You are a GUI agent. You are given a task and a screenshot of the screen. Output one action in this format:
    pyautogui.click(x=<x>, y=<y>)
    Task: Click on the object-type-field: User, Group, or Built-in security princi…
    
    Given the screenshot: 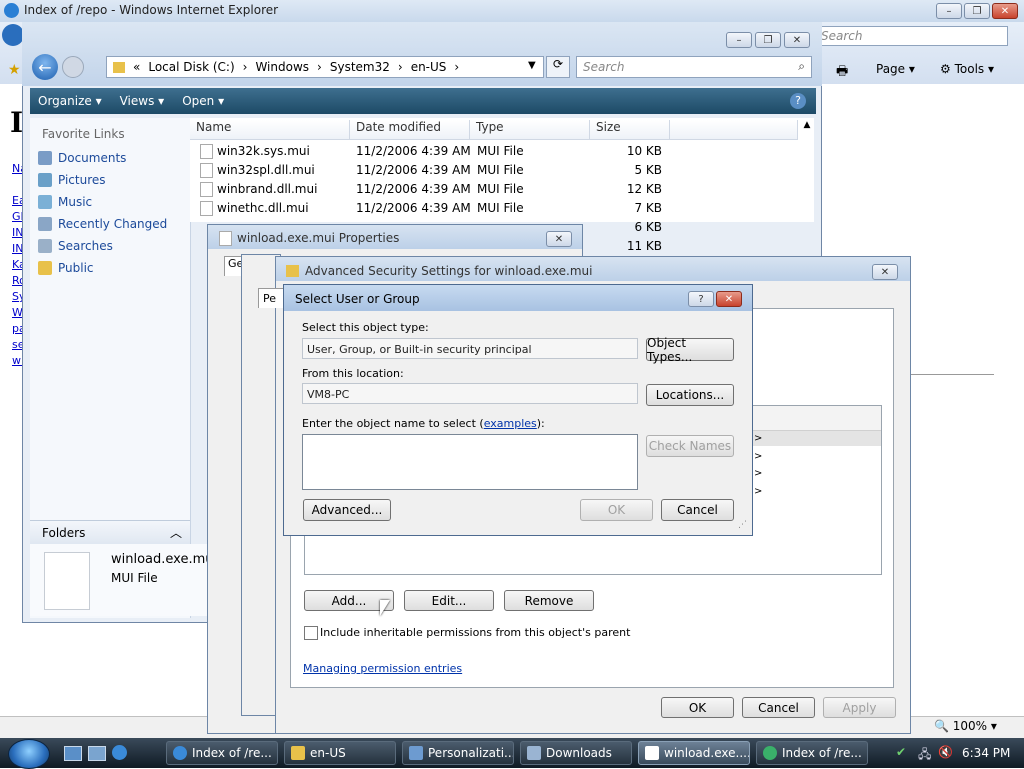 What is the action you would take?
    pyautogui.click(x=470, y=348)
    